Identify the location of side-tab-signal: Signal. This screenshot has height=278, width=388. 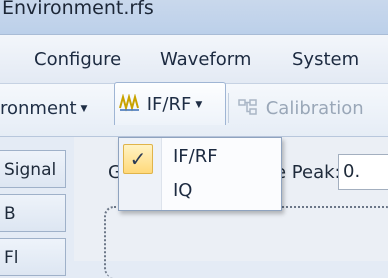
(33, 169).